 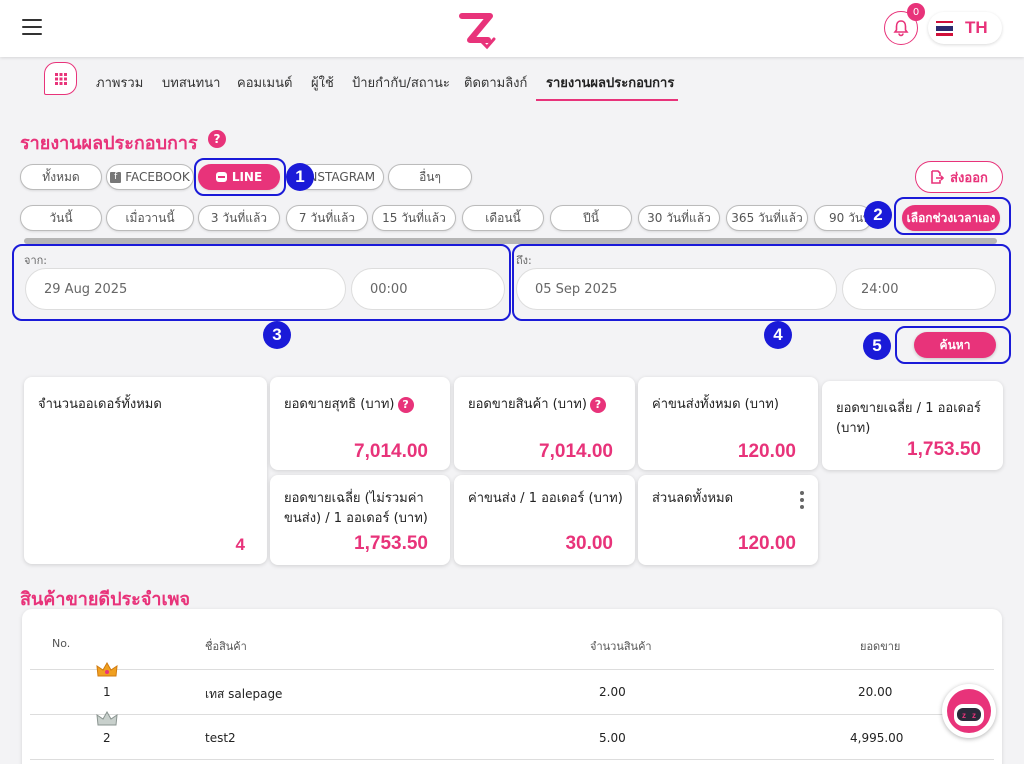 I want to click on period-7-days: 7 วันที่แล้ว, so click(x=327, y=218).